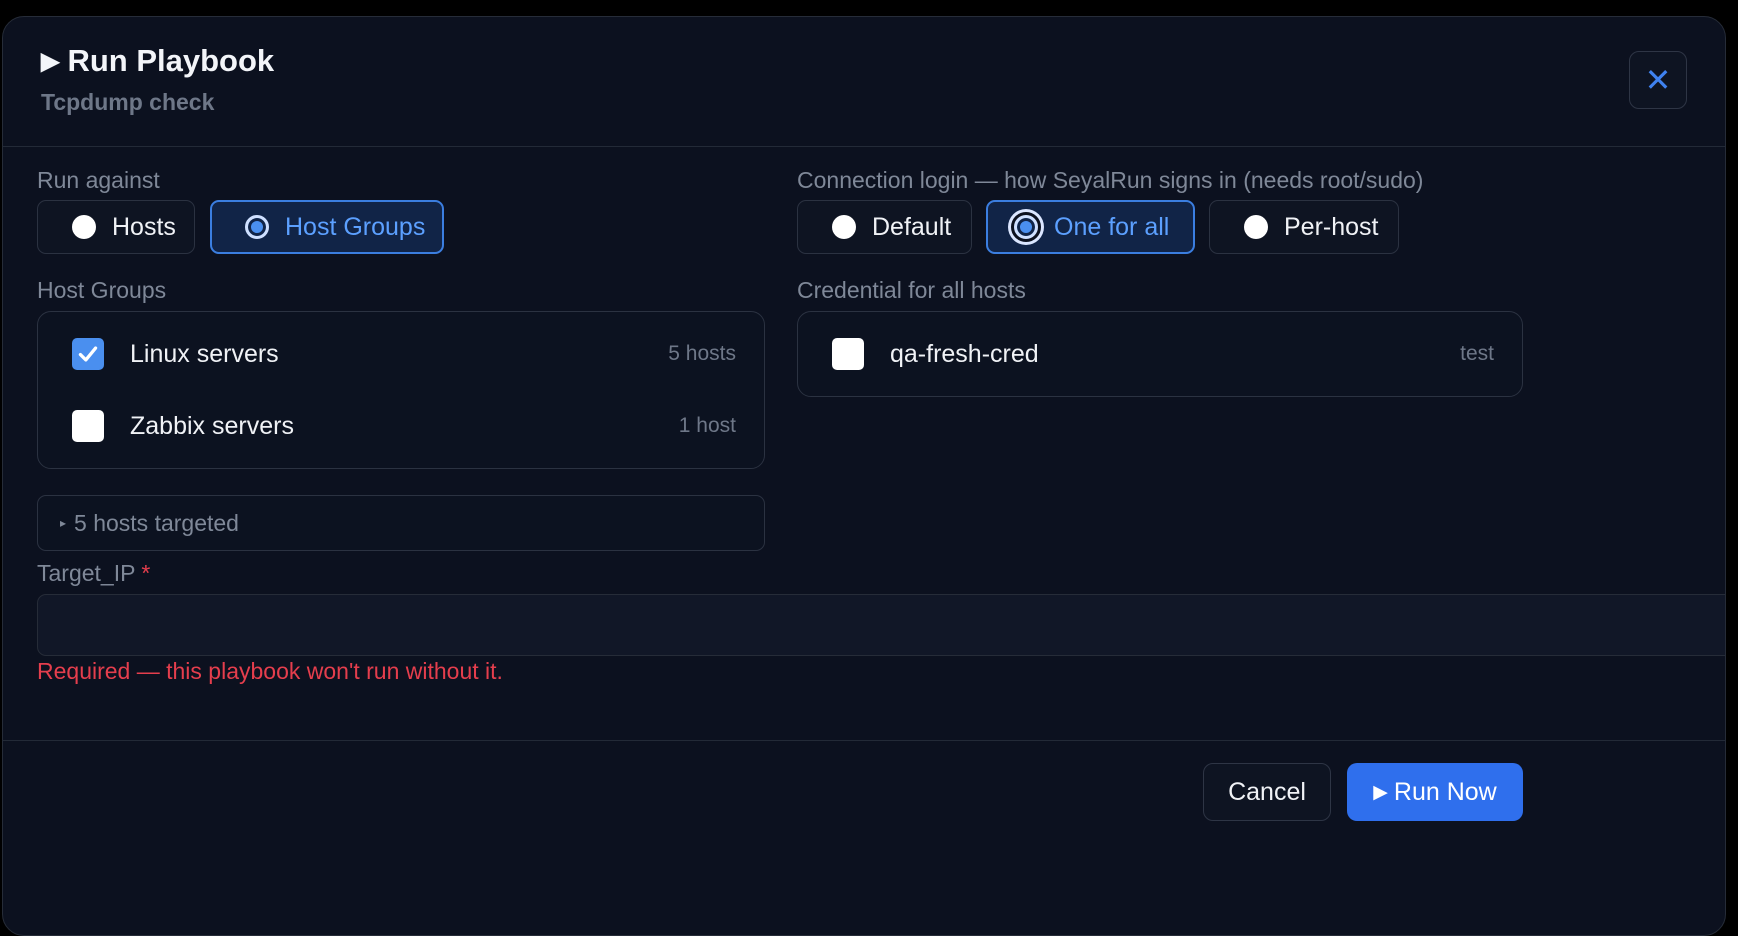 Image resolution: width=1738 pixels, height=936 pixels. I want to click on radio-host-groups: Host Groups, so click(327, 227).